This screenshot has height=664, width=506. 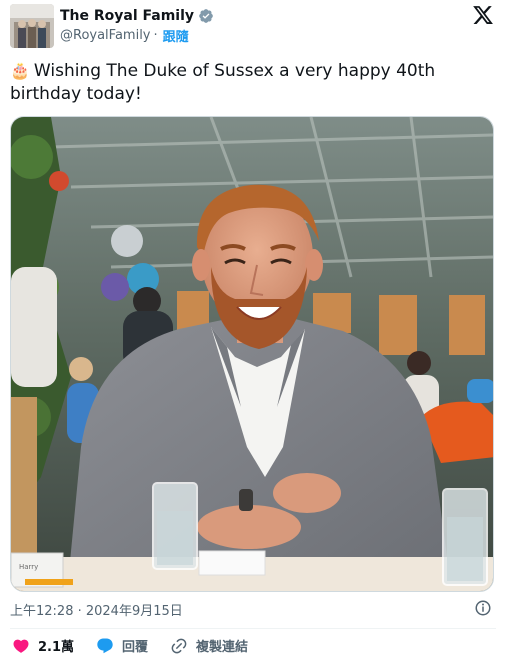 I want to click on action-bar: 2.1萬 回覆 複製連結, so click(x=141, y=645).